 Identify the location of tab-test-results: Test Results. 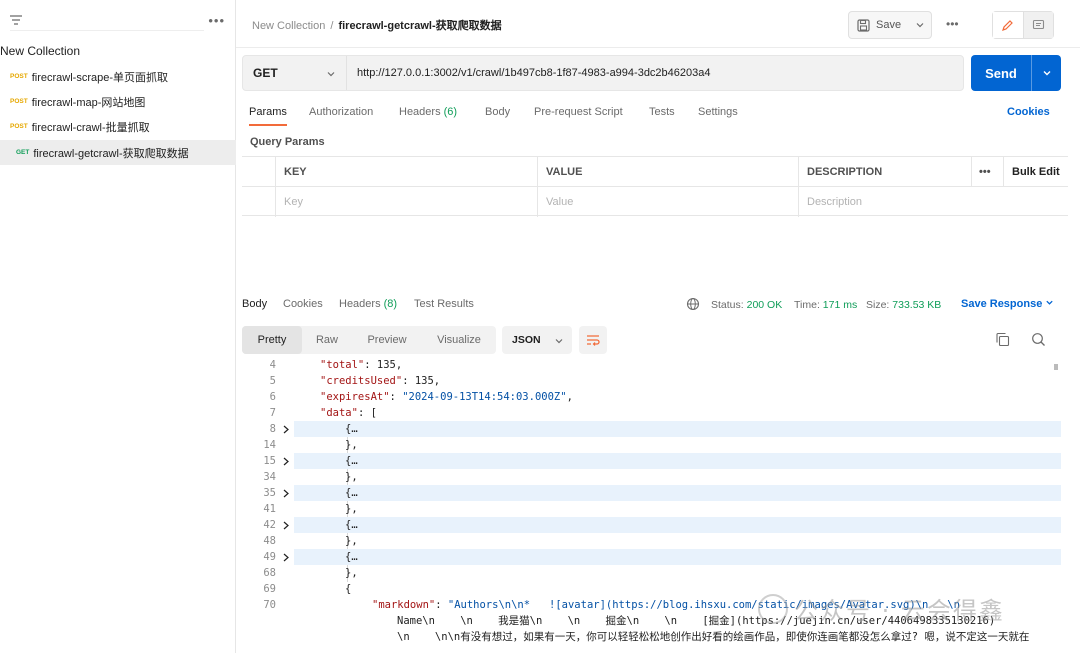
(444, 304).